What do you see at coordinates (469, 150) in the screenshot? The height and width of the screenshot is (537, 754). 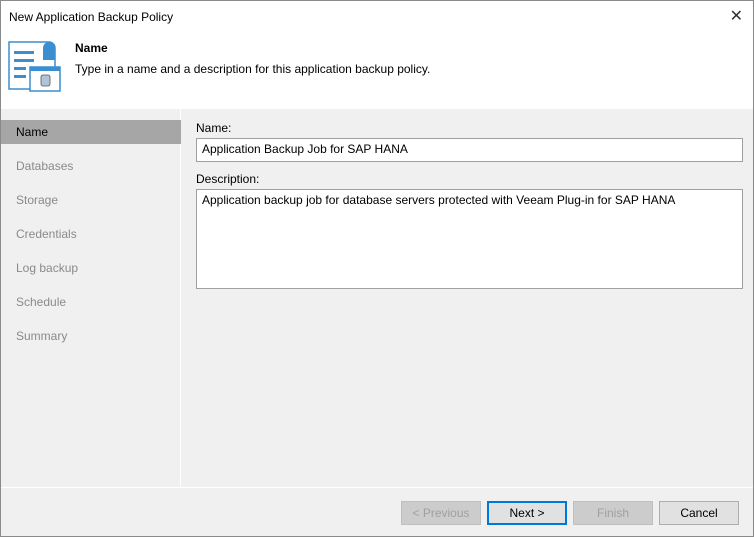 I see `name-input: Application Backup Job for SAP HANA` at bounding box center [469, 150].